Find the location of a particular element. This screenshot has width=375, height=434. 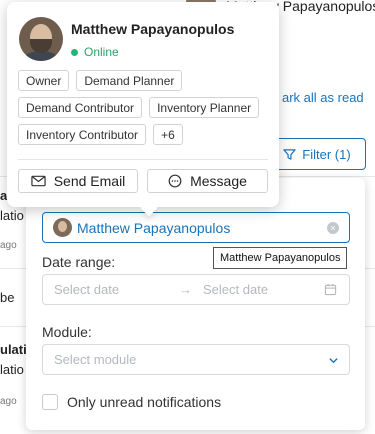

chevron-down-icon is located at coordinates (333, 361).